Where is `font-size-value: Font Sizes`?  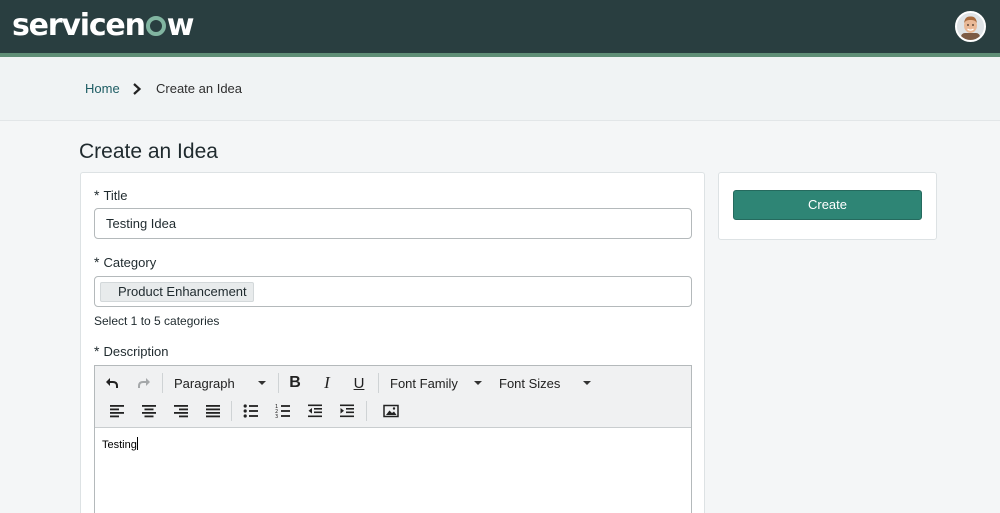 font-size-value: Font Sizes is located at coordinates (530, 383).